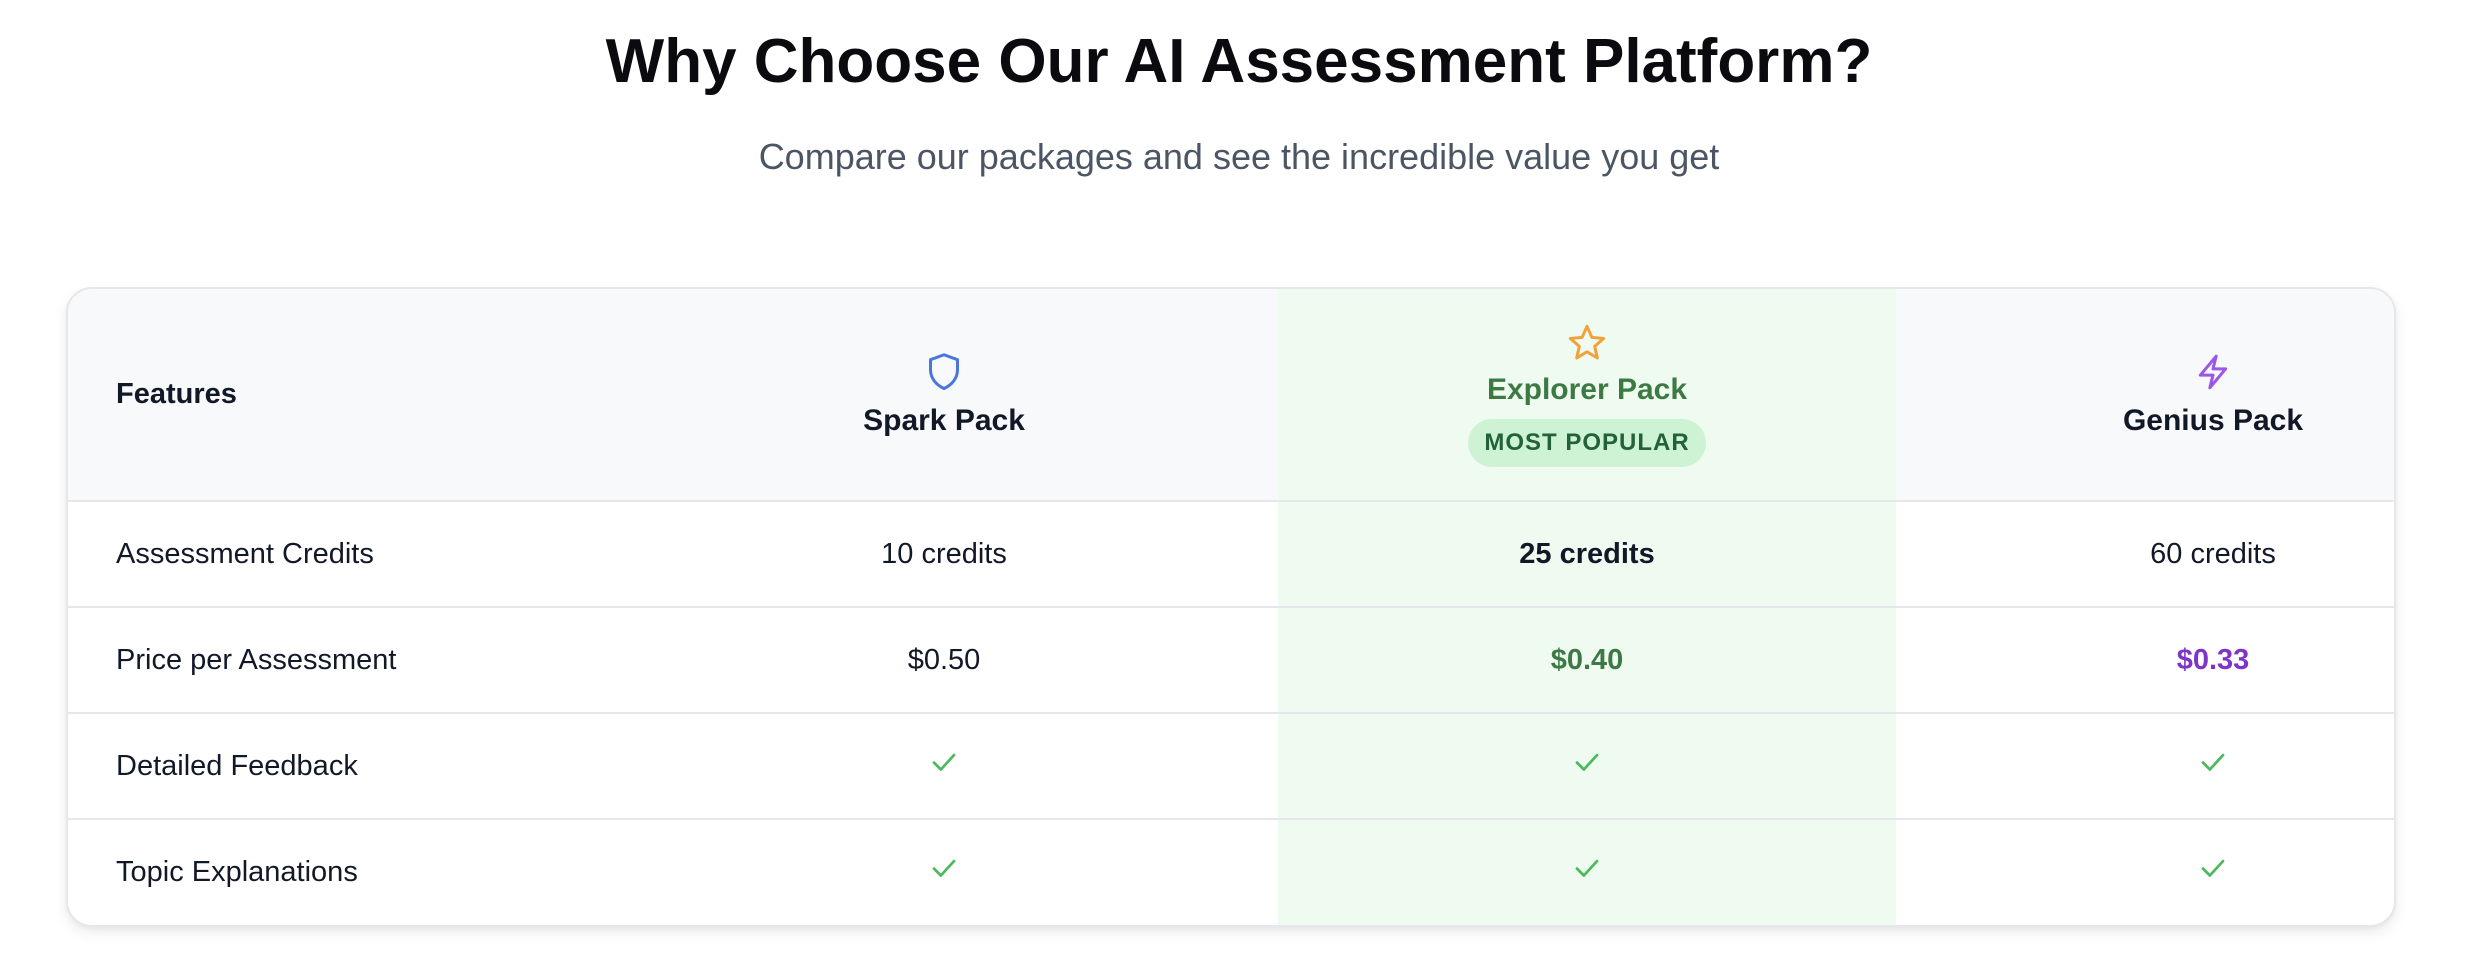 This screenshot has height=968, width=2478. I want to click on genius-pack-header: Genius Pack, so click(2203, 394).